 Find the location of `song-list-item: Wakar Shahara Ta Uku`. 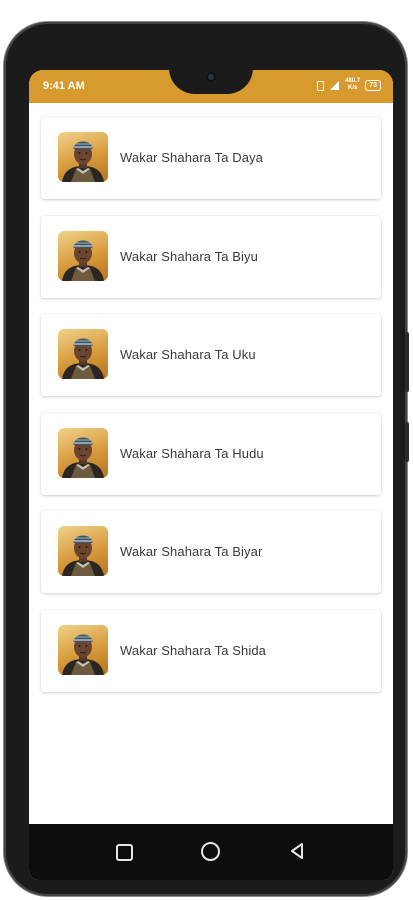

song-list-item: Wakar Shahara Ta Uku is located at coordinates (211, 355).